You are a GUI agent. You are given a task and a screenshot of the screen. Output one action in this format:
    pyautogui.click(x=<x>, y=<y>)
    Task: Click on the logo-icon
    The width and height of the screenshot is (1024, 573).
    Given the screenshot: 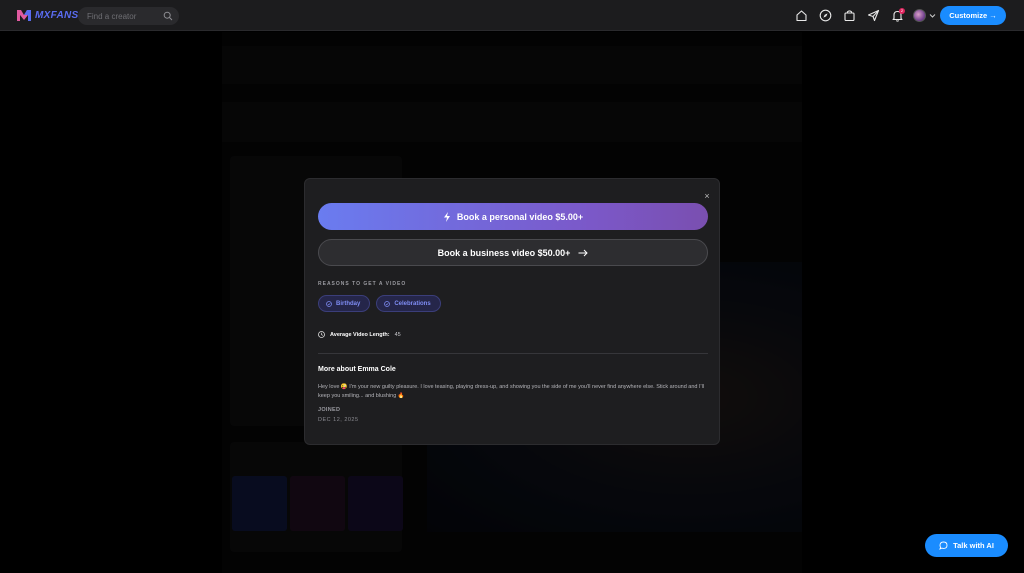 What is the action you would take?
    pyautogui.click(x=24, y=15)
    